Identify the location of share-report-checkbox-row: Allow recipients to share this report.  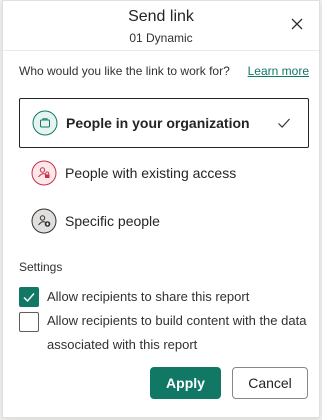
(167, 297).